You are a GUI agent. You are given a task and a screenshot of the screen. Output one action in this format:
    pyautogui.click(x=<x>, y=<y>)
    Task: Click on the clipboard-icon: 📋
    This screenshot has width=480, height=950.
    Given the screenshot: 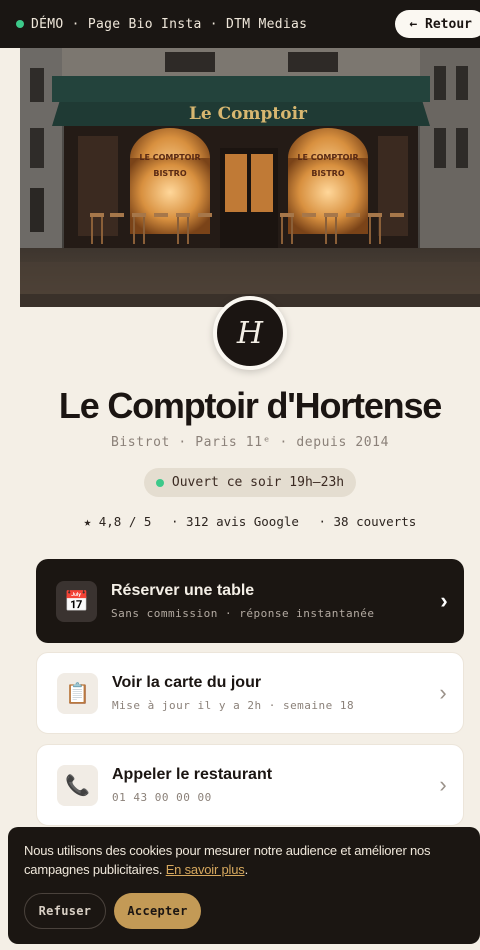 What is the action you would take?
    pyautogui.click(x=77, y=693)
    